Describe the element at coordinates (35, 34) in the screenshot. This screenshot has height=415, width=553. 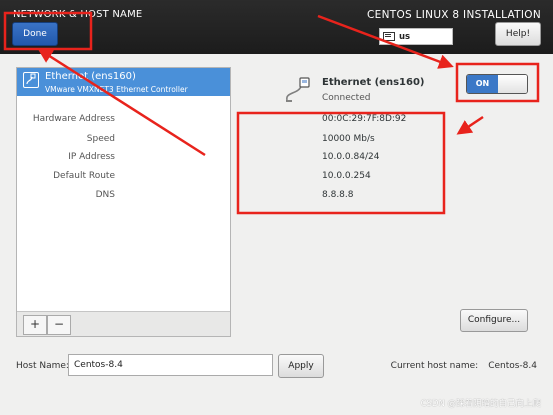
I see `done-button: Done` at that location.